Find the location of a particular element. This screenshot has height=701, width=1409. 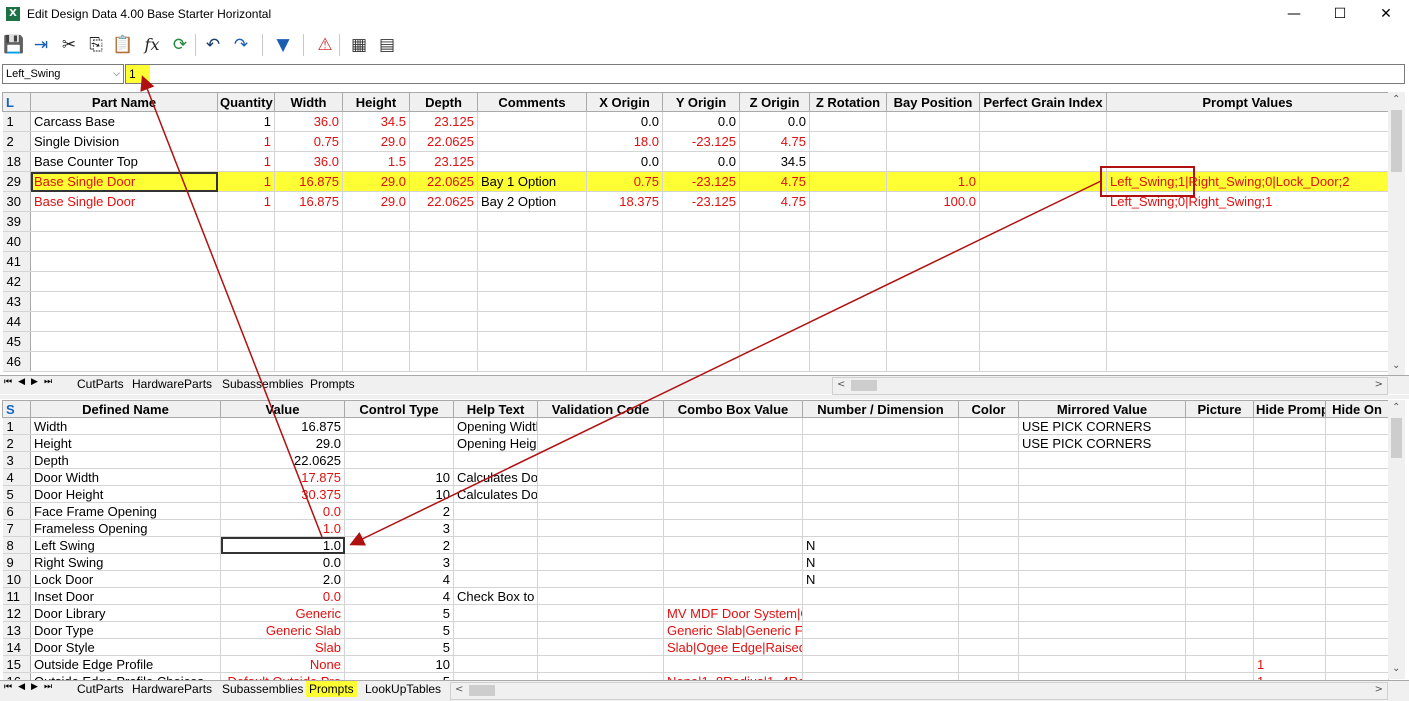

table-row: 9 Right Swing 0.0 3 N is located at coordinates (695, 562).